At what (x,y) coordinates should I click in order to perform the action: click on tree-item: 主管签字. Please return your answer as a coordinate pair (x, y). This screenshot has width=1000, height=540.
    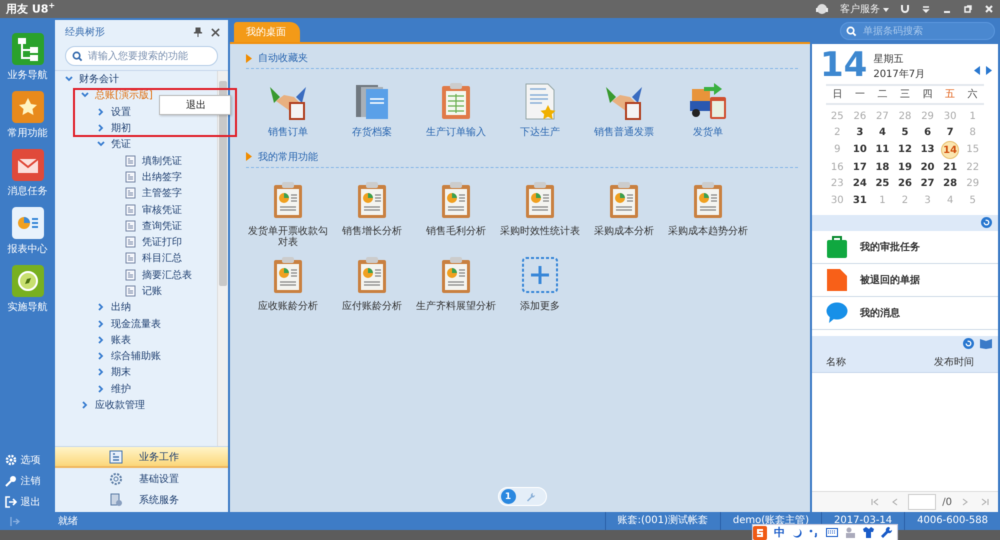
    Looking at the image, I should click on (162, 193).